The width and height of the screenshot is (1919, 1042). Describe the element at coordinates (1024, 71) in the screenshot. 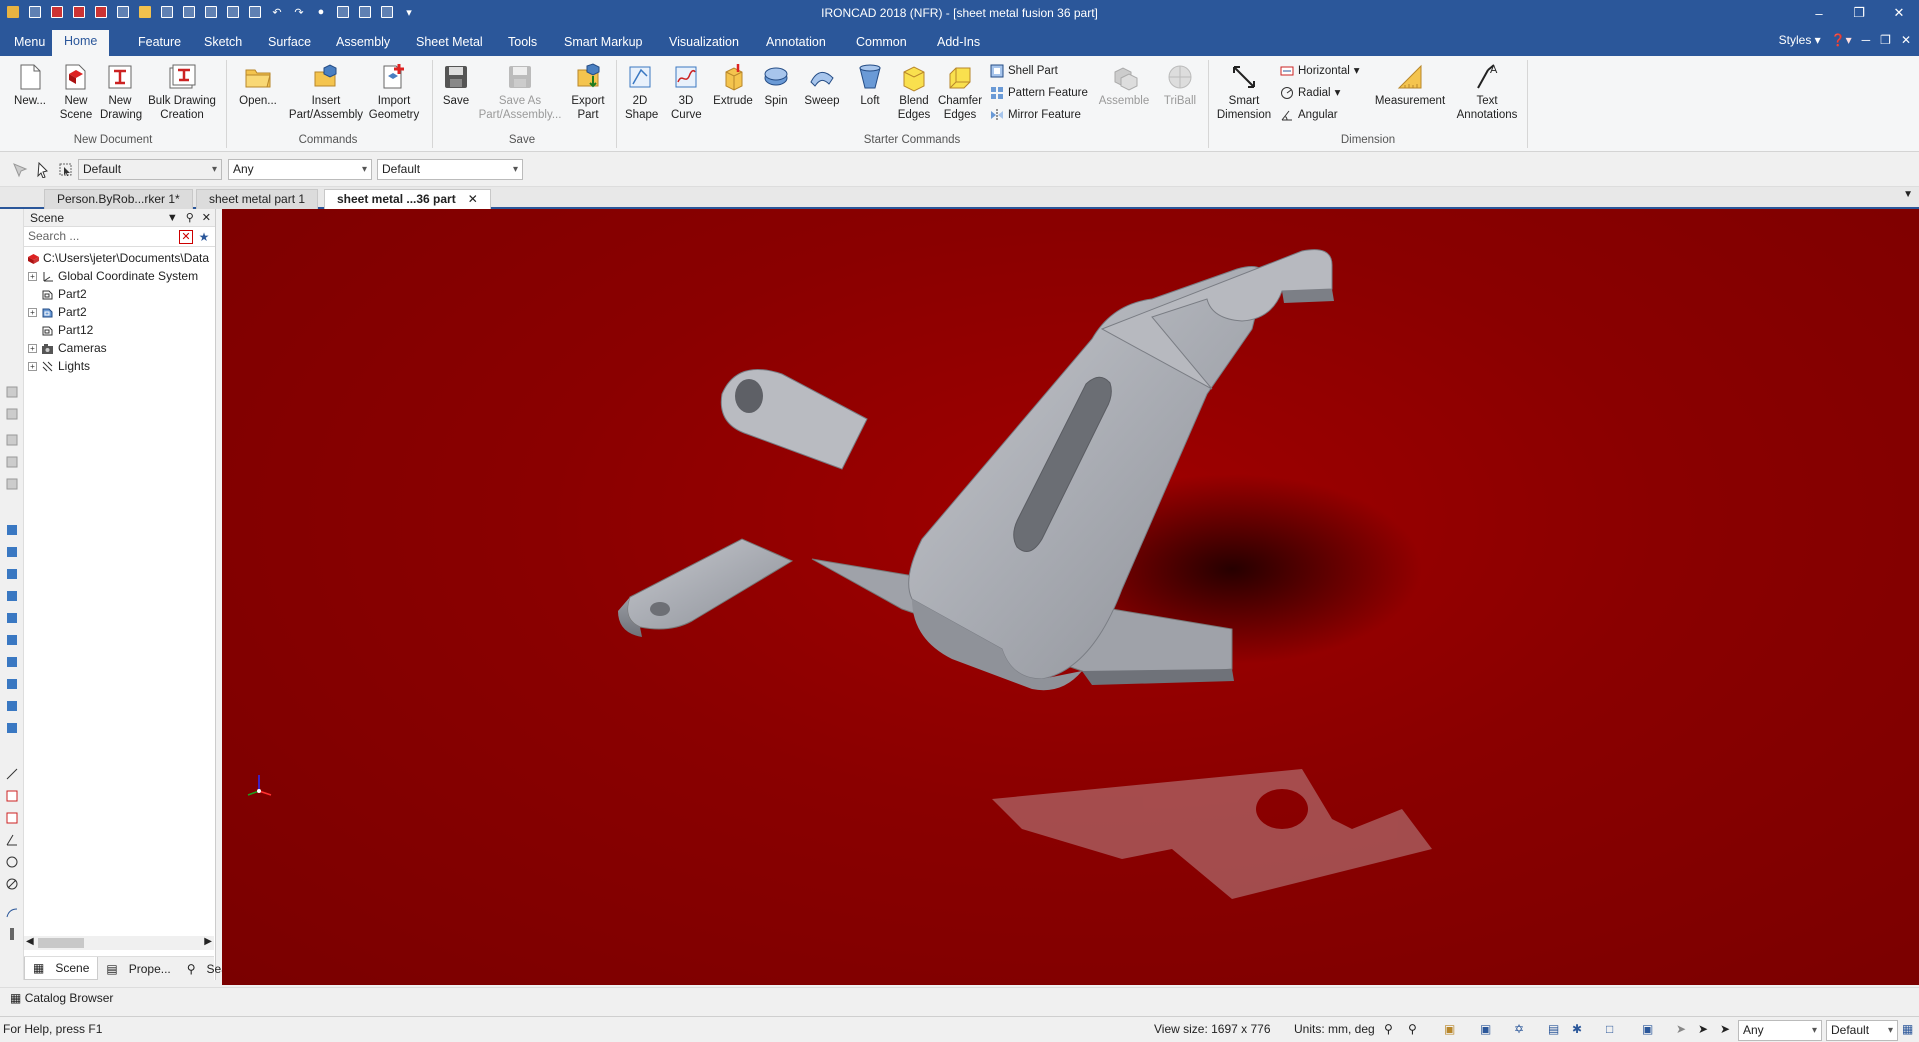

I see `shell-part-button: Shell Part` at that location.